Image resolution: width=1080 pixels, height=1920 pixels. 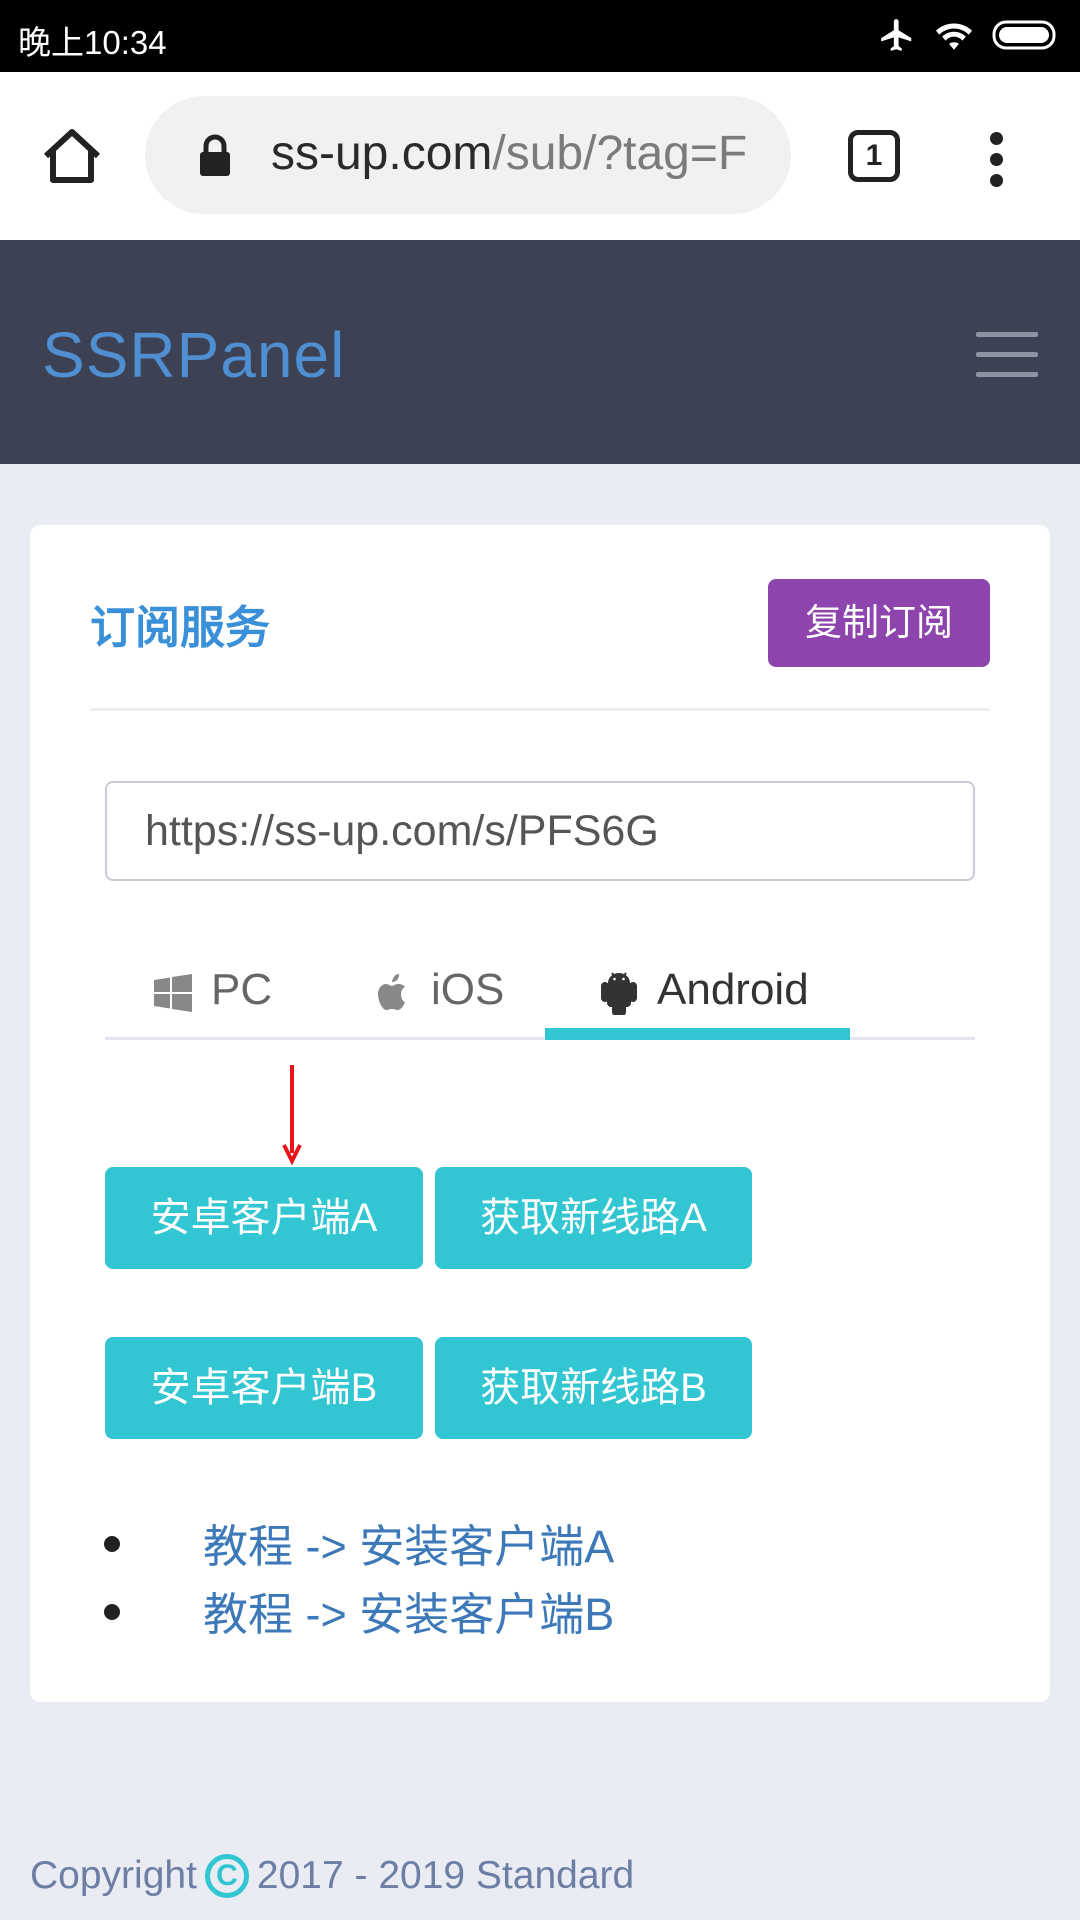 I want to click on home-icon, so click(x=72, y=156).